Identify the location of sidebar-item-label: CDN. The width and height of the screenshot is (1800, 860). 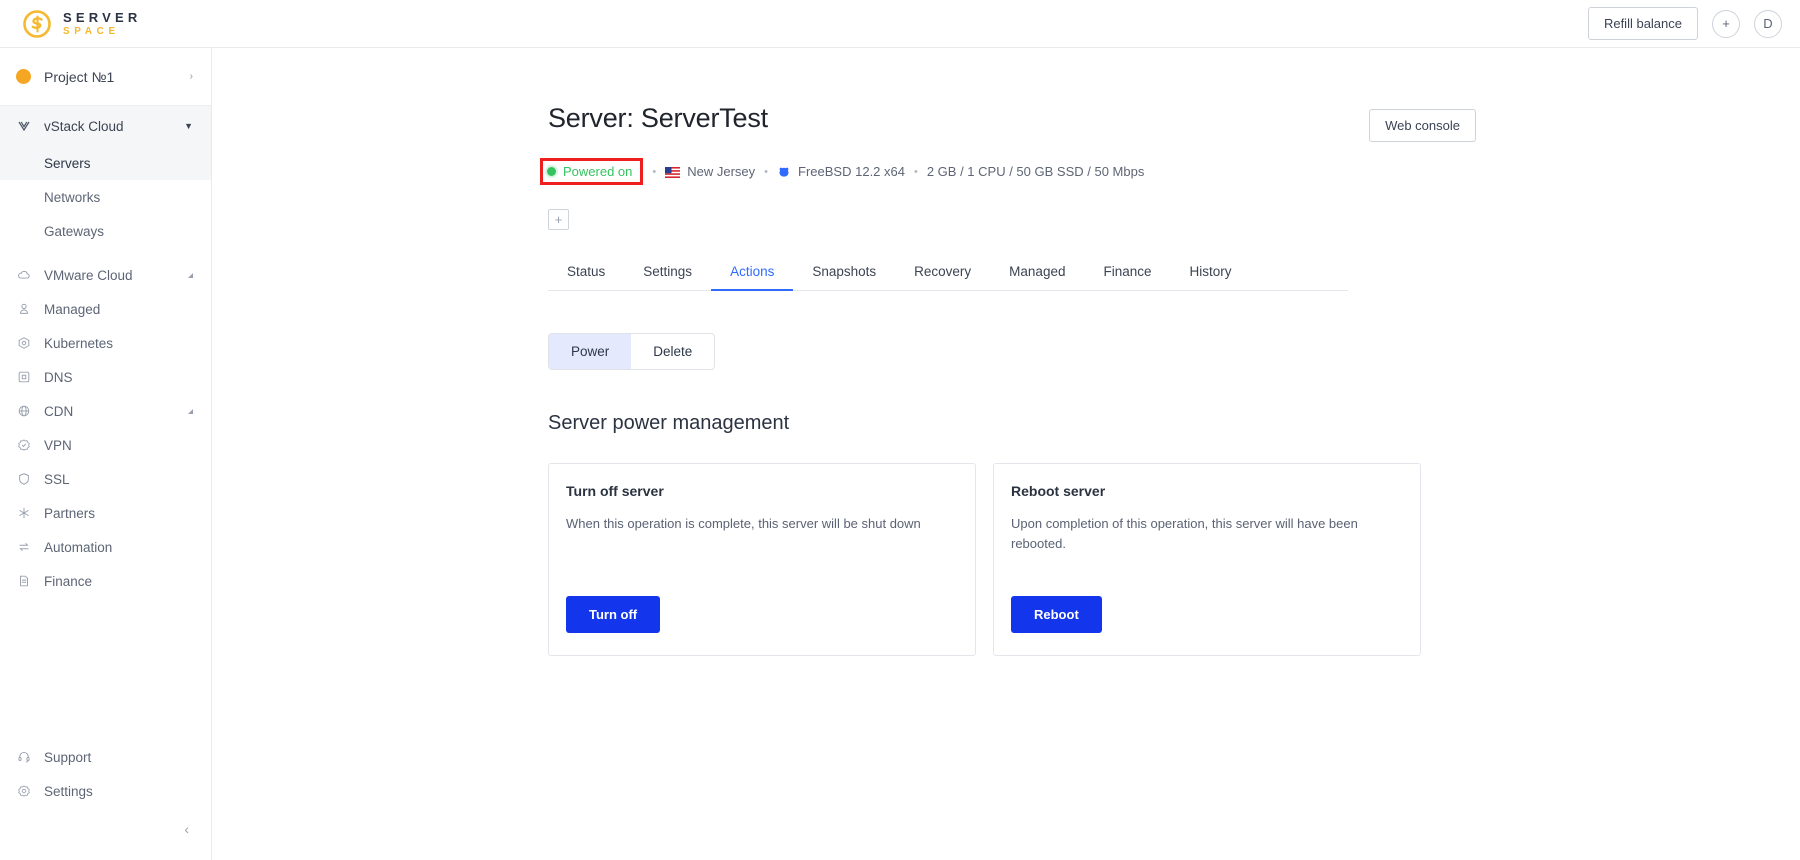
(59, 411).